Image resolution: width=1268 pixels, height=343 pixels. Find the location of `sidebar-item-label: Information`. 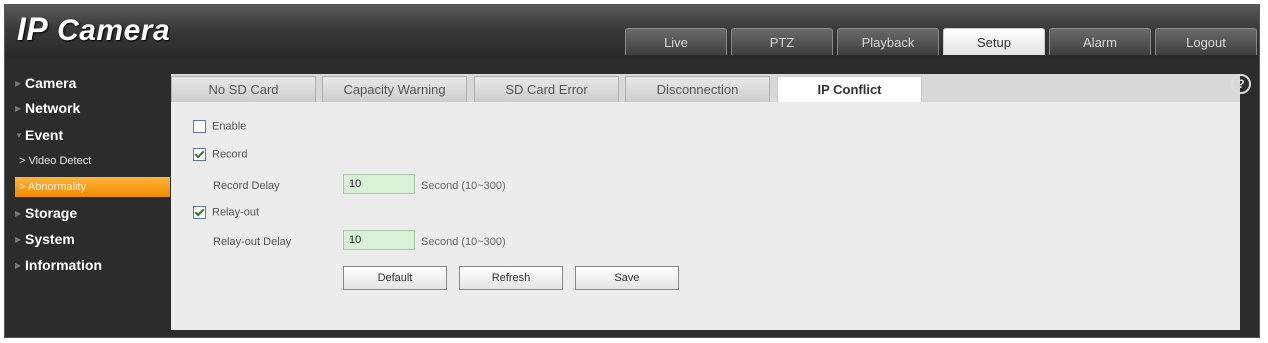

sidebar-item-label: Information is located at coordinates (63, 265).